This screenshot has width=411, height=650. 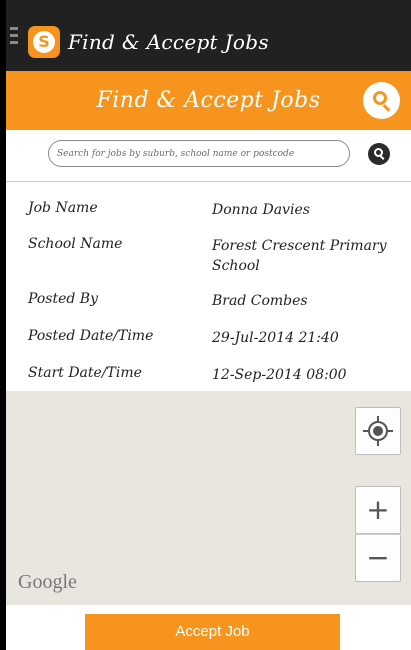 I want to click on detail-label: Posted By, so click(x=63, y=299).